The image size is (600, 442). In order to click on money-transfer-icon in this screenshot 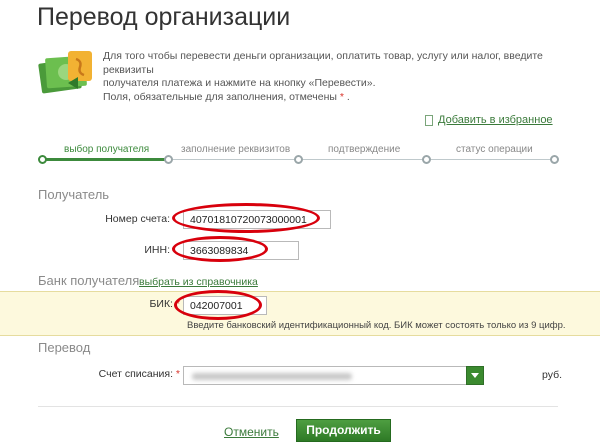, I will do `click(69, 73)`.